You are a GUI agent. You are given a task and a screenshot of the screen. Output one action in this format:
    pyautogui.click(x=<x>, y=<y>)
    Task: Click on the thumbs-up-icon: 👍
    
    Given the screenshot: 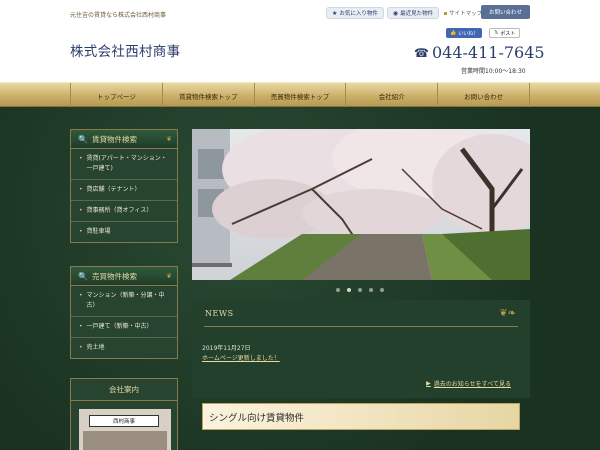 What is the action you would take?
    pyautogui.click(x=453, y=33)
    